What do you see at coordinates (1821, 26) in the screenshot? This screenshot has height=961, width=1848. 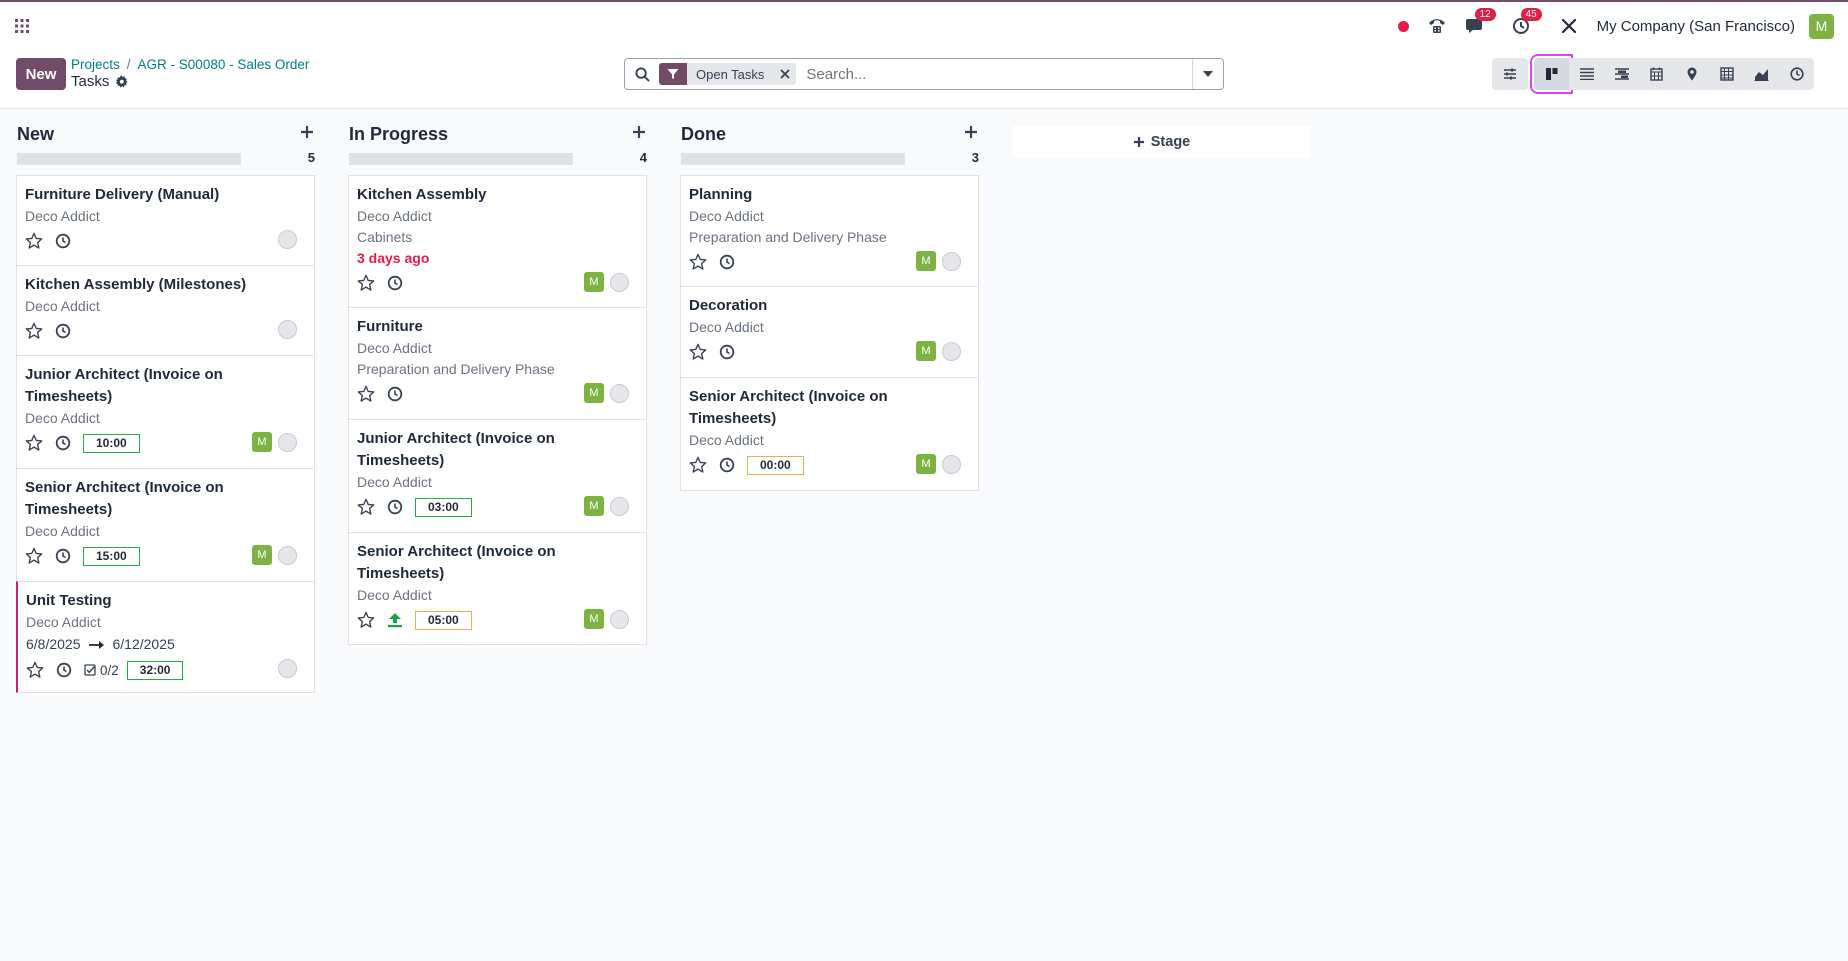 I see `user-avatar: M` at bounding box center [1821, 26].